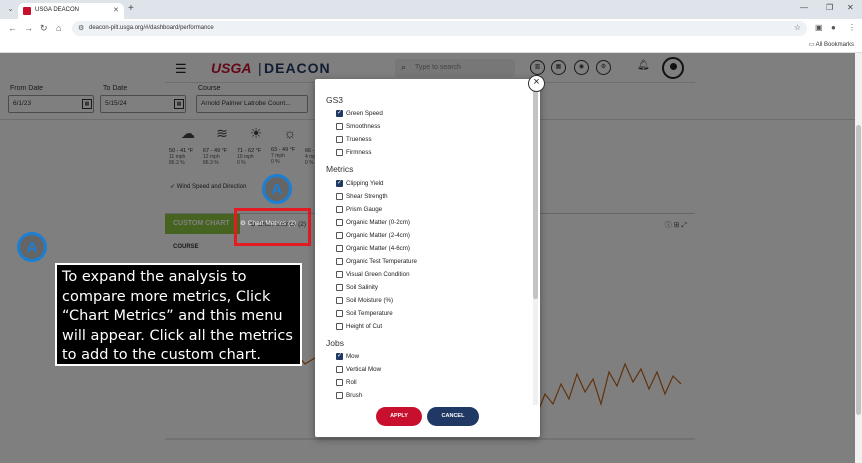 The image size is (862, 463). Describe the element at coordinates (364, 369) in the screenshot. I see `checkbox-label: Vertical Mow` at that location.